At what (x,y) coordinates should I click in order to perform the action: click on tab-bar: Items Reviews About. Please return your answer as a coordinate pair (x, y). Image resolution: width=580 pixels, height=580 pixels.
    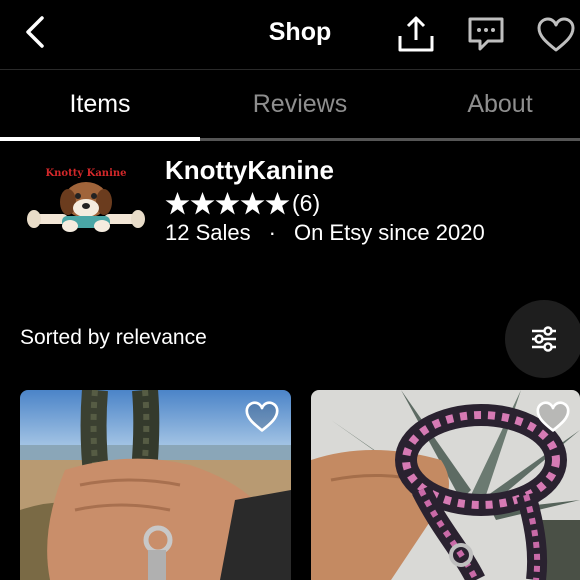
    Looking at the image, I should click on (290, 106).